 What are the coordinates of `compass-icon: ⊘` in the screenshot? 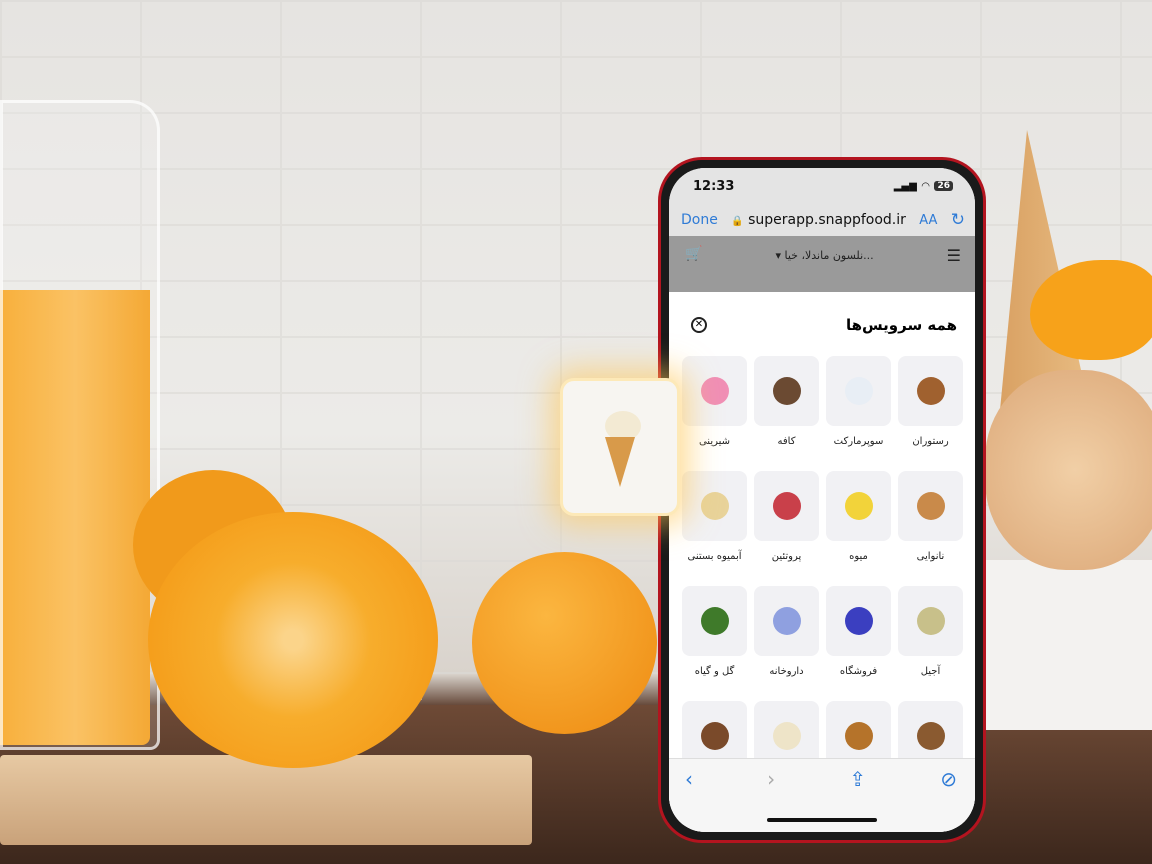 It's located at (948, 799).